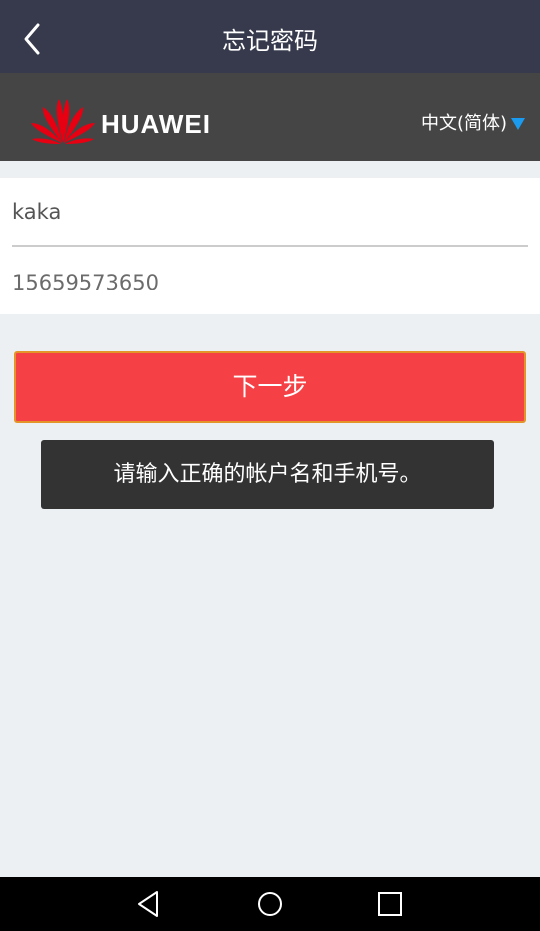  I want to click on account-form: kaka 15659573650, so click(270, 246).